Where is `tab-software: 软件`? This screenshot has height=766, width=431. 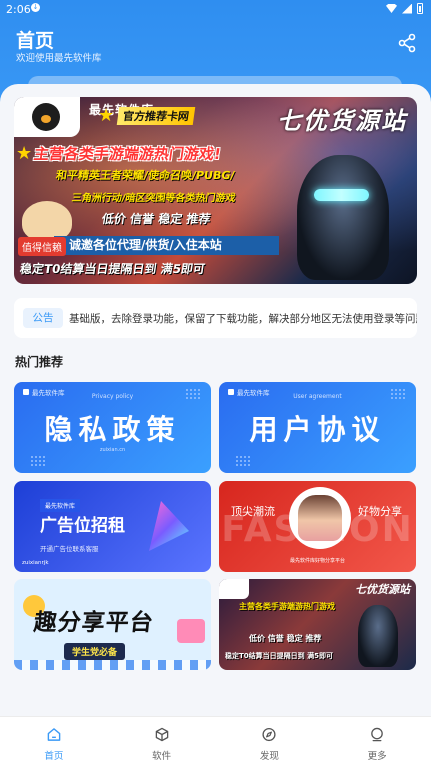 tab-software: 软件 is located at coordinates (162, 741).